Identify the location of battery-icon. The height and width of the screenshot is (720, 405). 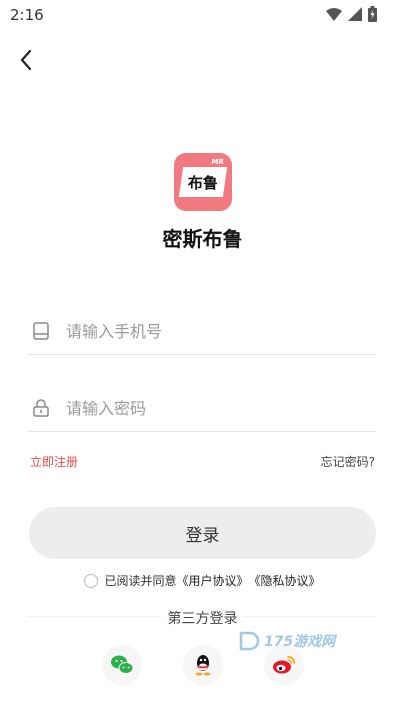
(372, 14).